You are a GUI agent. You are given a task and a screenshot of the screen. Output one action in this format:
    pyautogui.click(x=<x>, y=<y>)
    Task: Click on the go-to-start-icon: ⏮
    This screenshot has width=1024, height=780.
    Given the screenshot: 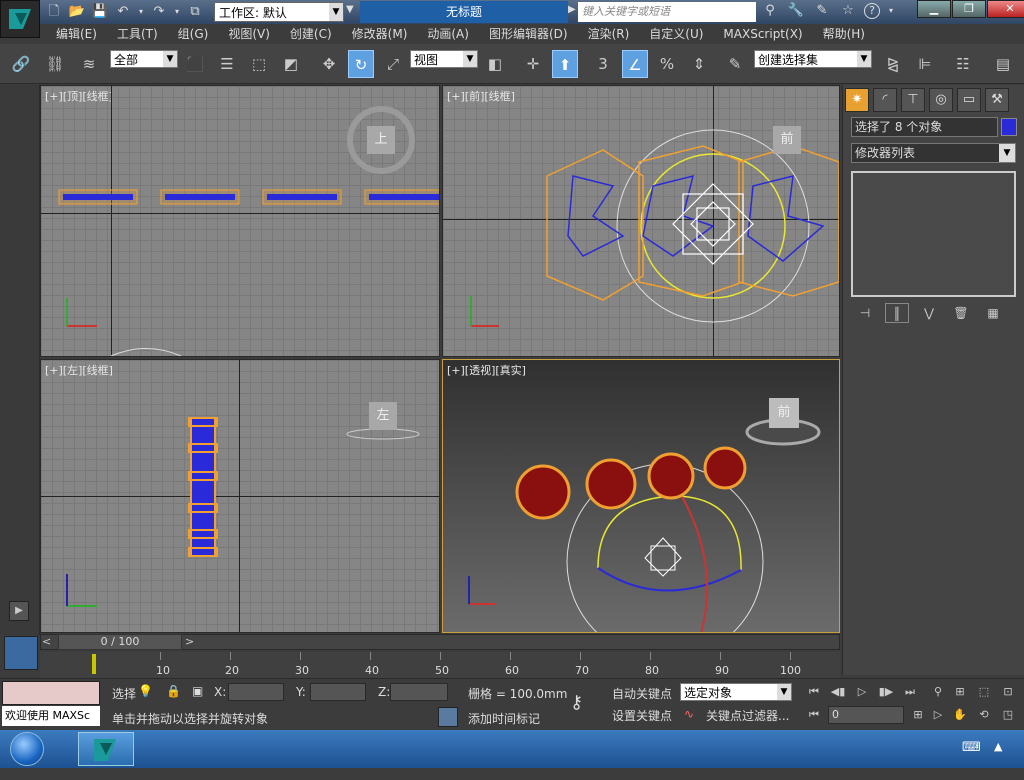 What is the action you would take?
    pyautogui.click(x=814, y=692)
    